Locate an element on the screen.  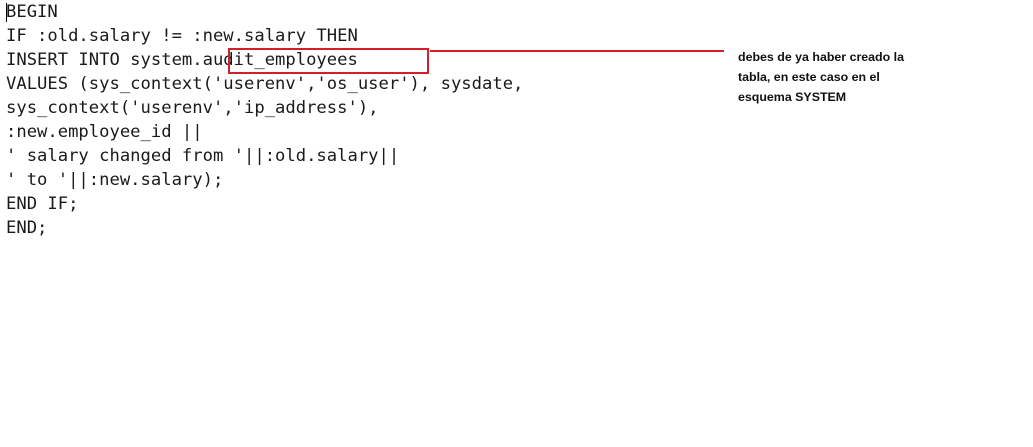
annotation-line-1: debes de ya haber creado la is located at coordinates (821, 57).